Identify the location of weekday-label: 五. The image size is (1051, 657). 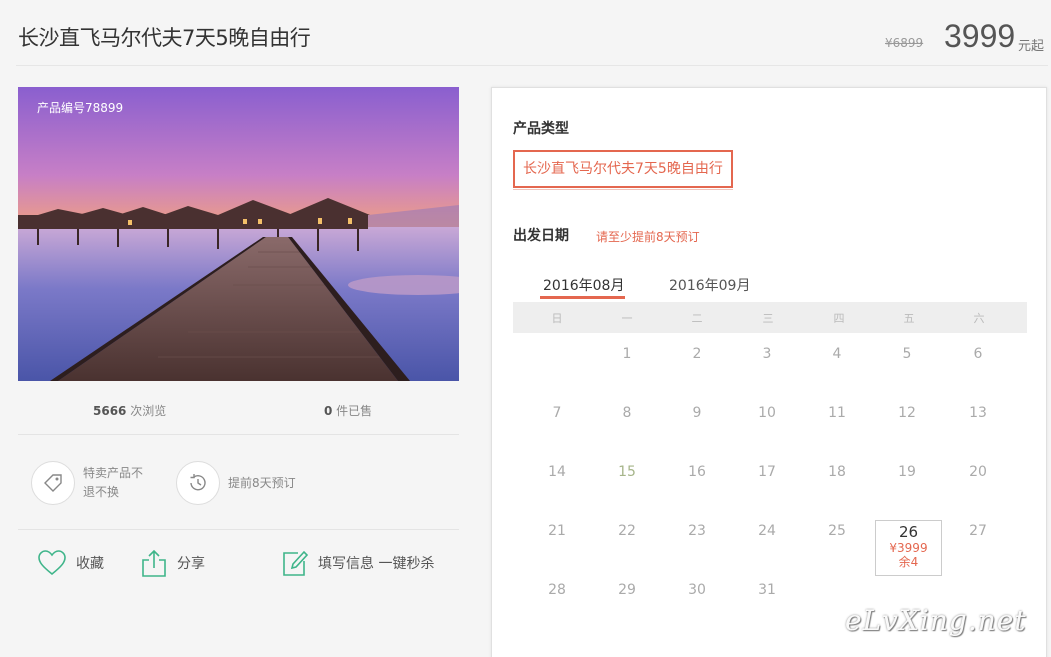
(909, 318).